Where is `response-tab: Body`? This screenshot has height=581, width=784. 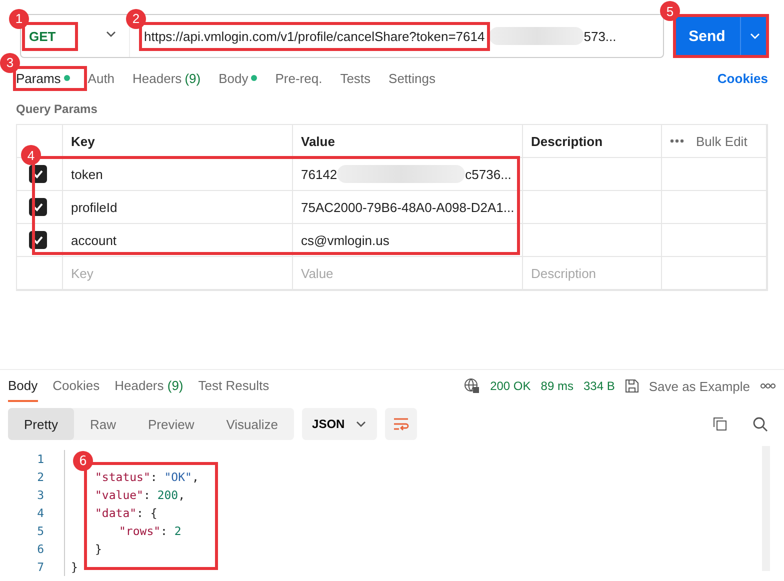
response-tab: Body is located at coordinates (23, 386).